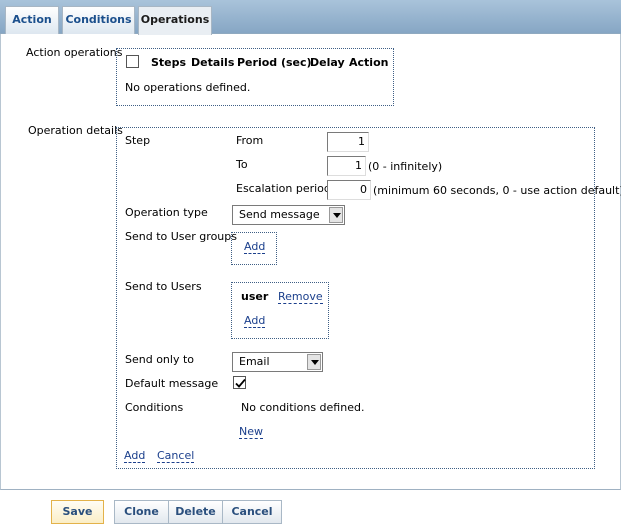  Describe the element at coordinates (32, 20) in the screenshot. I see `tab-action: Action` at that location.